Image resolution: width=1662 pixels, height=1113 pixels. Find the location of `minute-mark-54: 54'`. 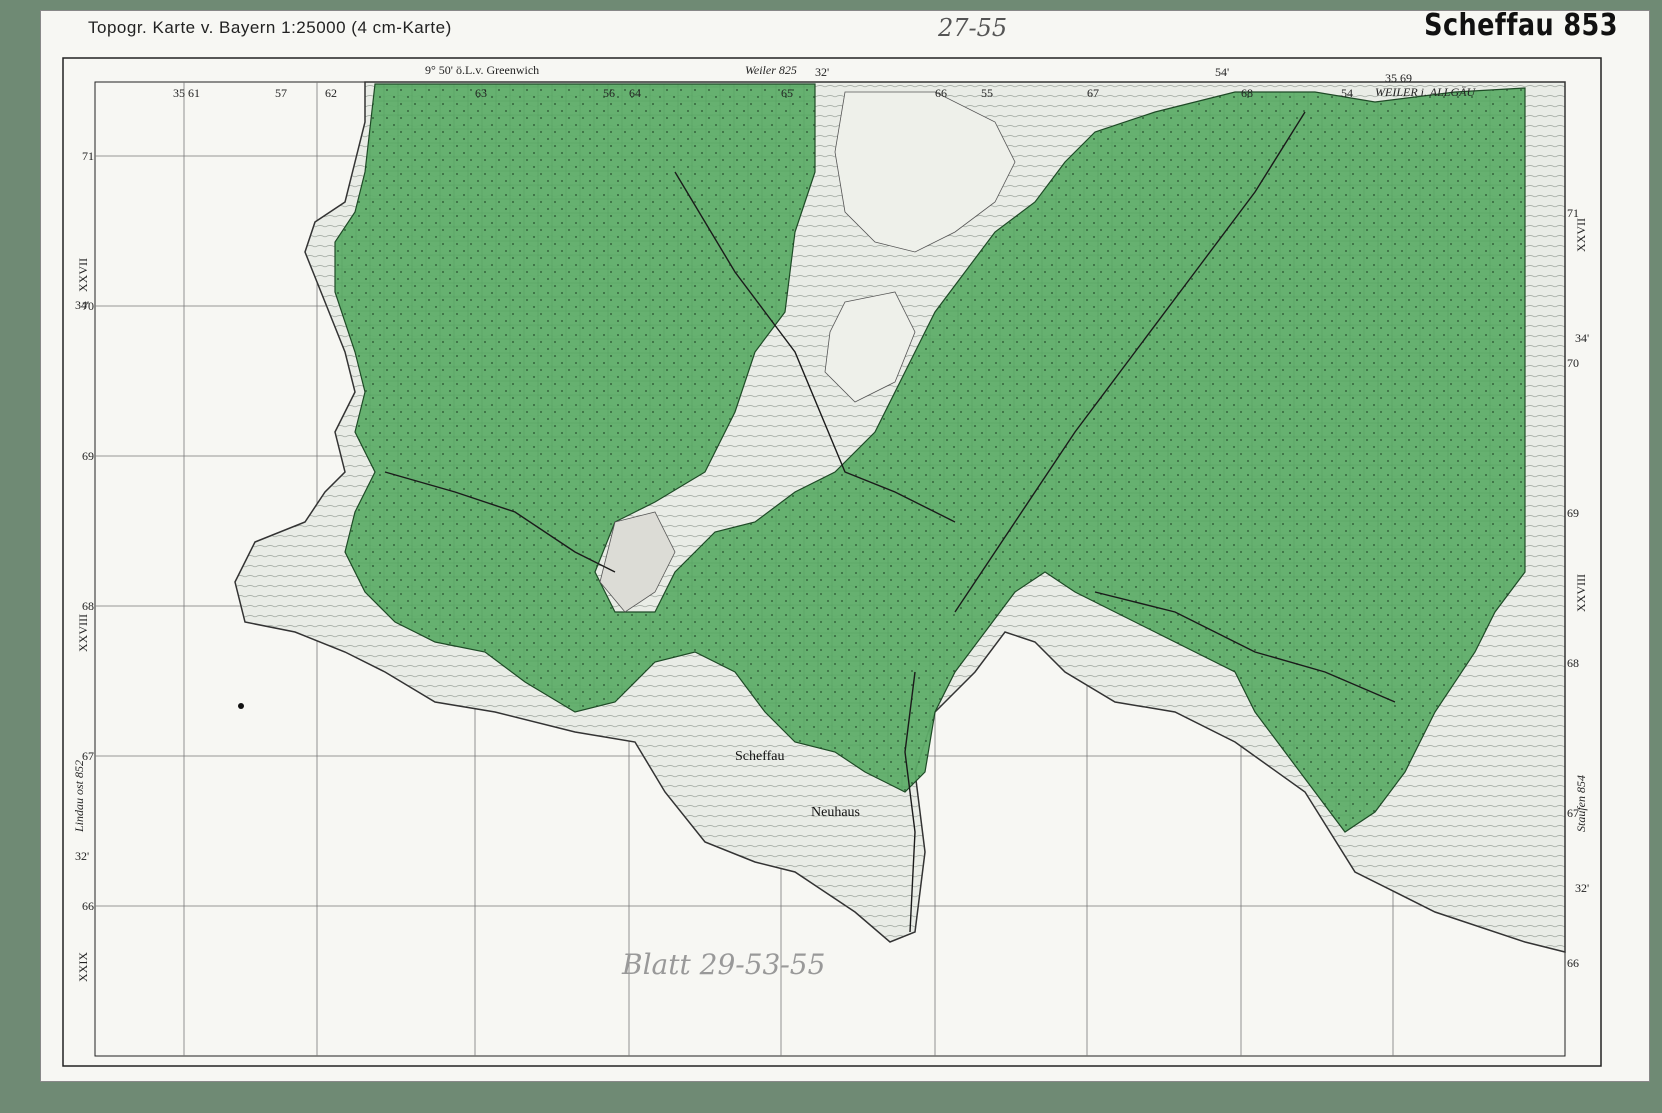

minute-mark-54: 54' is located at coordinates (1222, 72).